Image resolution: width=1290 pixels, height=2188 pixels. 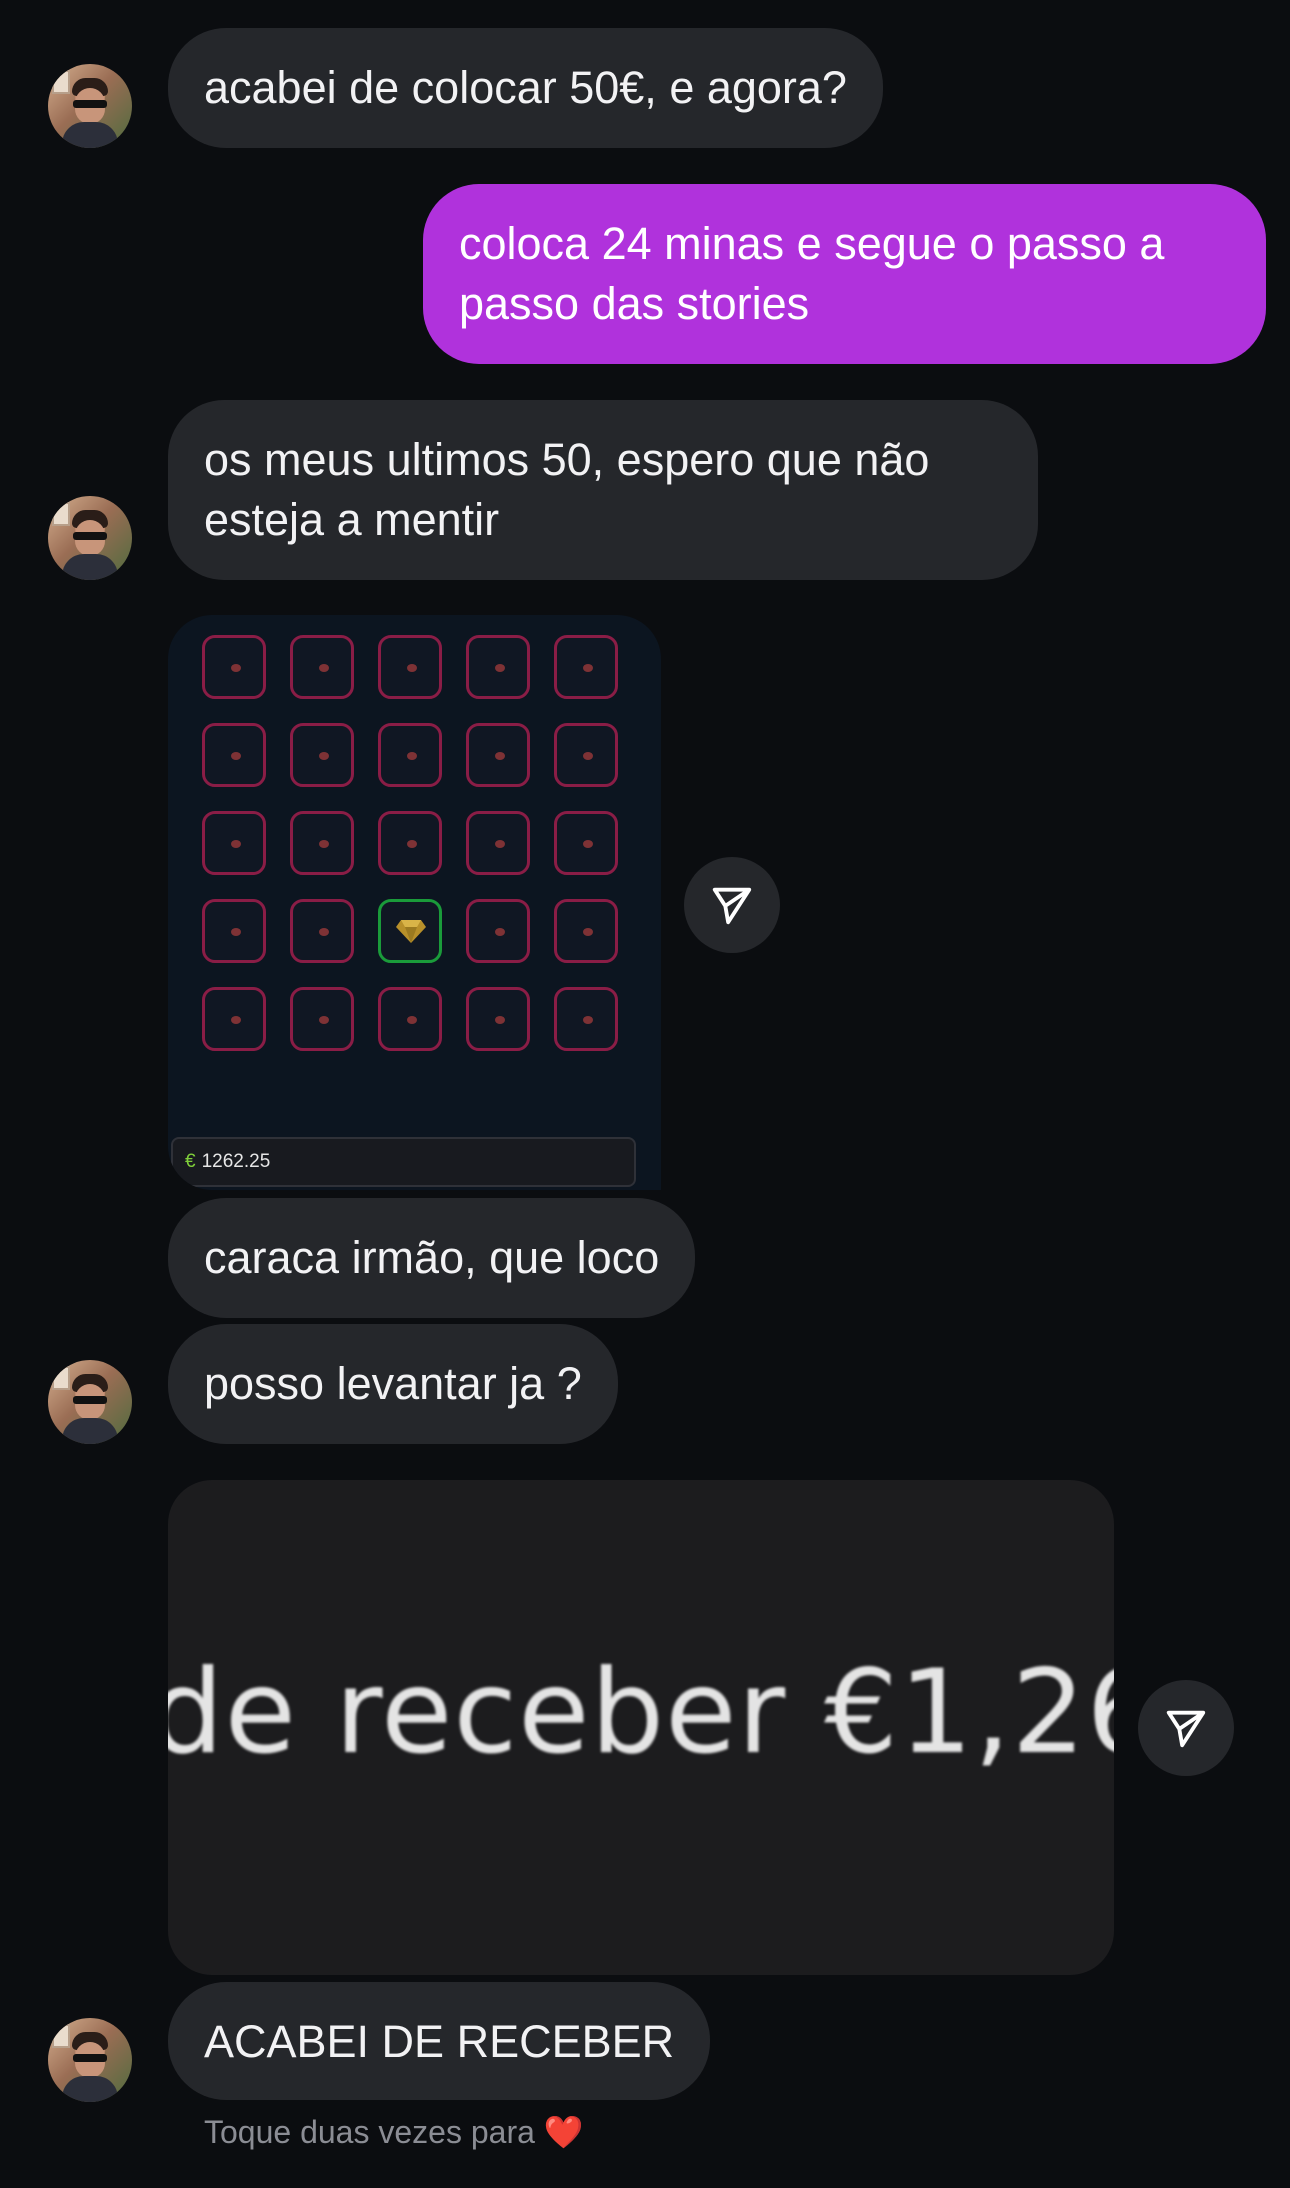 I want to click on mines-grid, so click(x=410, y=843).